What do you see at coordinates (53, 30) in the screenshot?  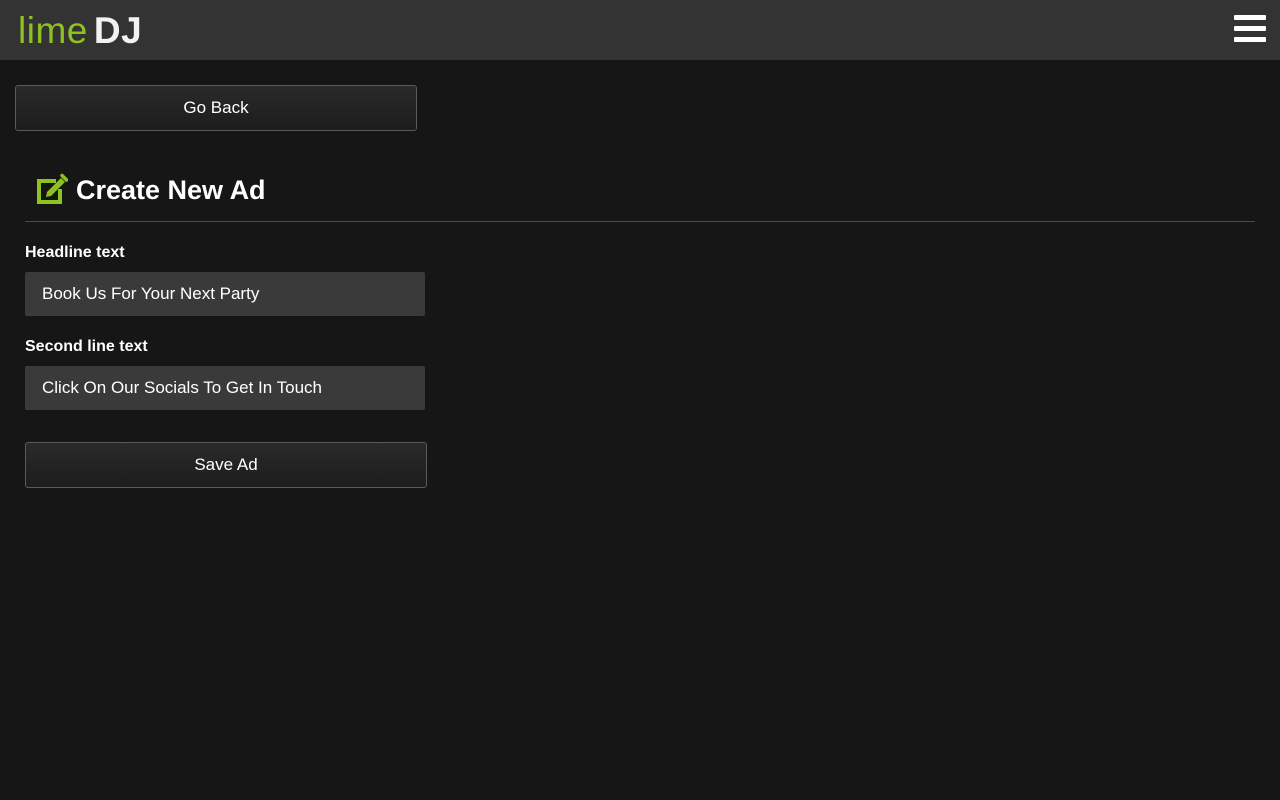 I see `logo-lime-text: lime` at bounding box center [53, 30].